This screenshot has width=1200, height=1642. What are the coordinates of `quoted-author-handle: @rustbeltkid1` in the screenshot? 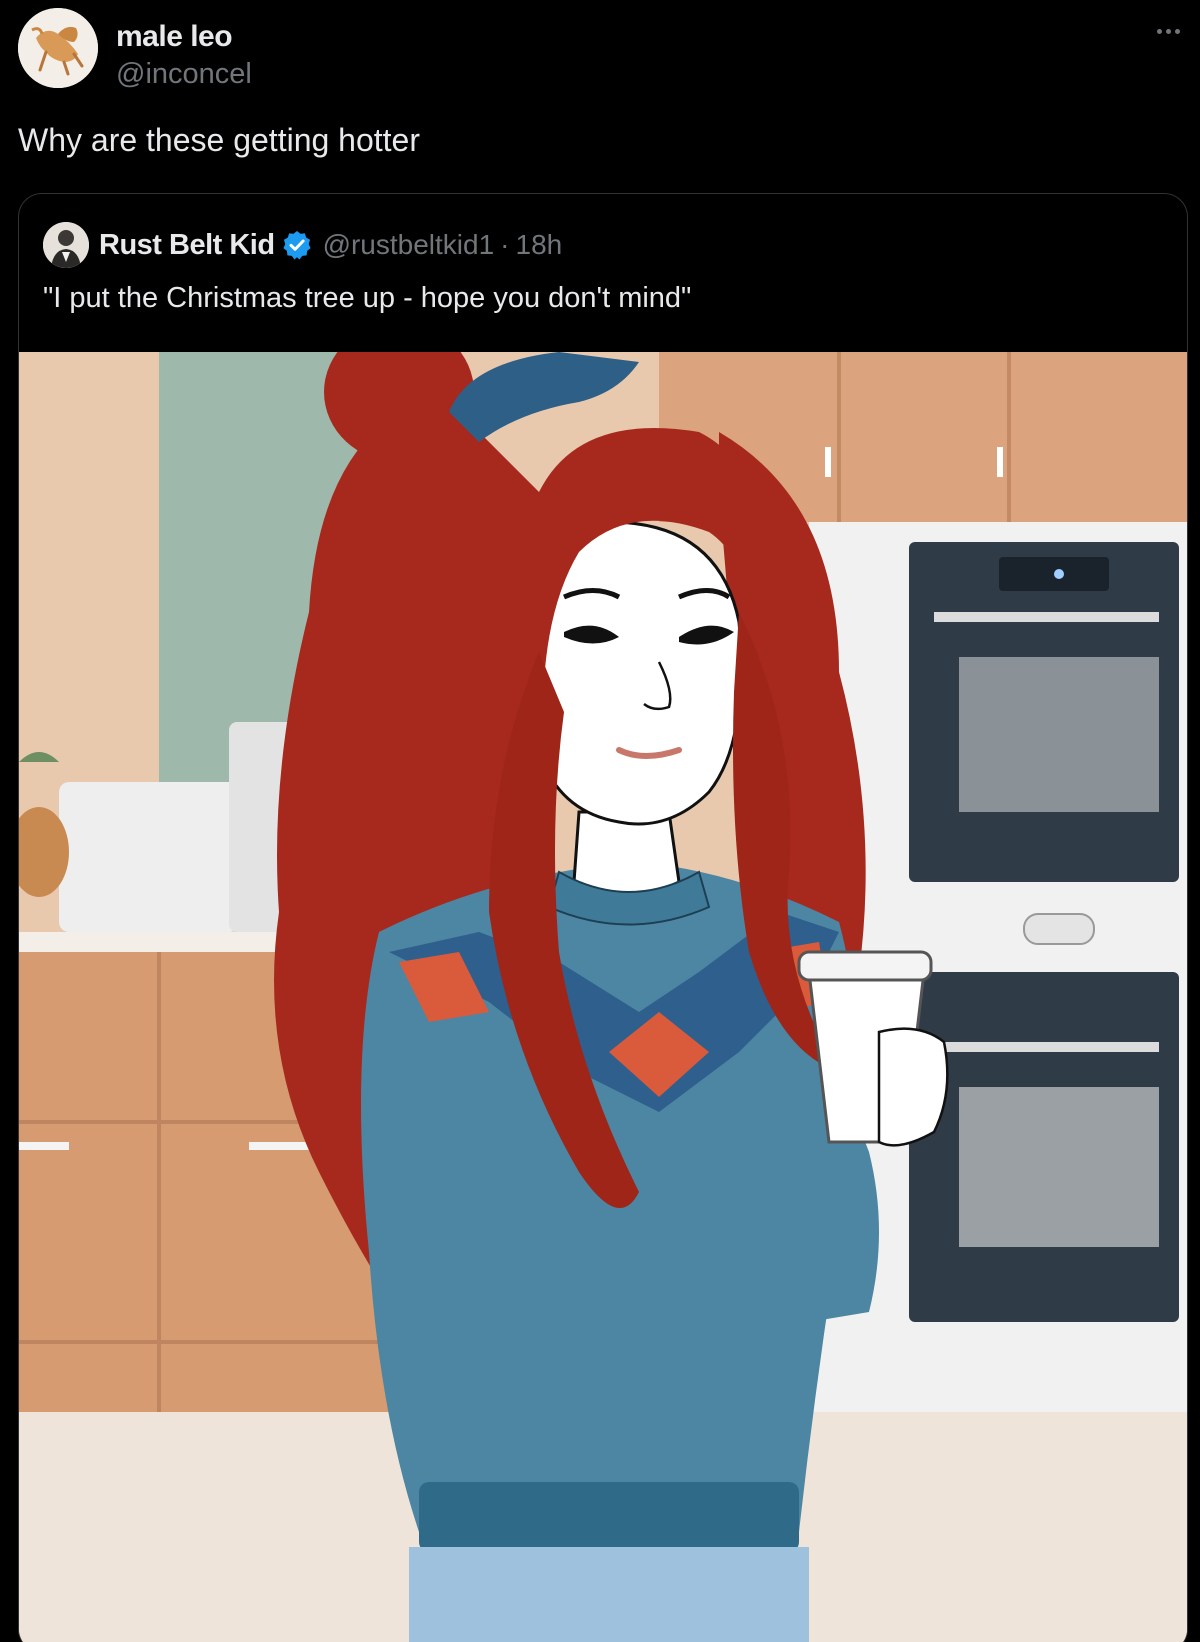 It's located at (409, 245).